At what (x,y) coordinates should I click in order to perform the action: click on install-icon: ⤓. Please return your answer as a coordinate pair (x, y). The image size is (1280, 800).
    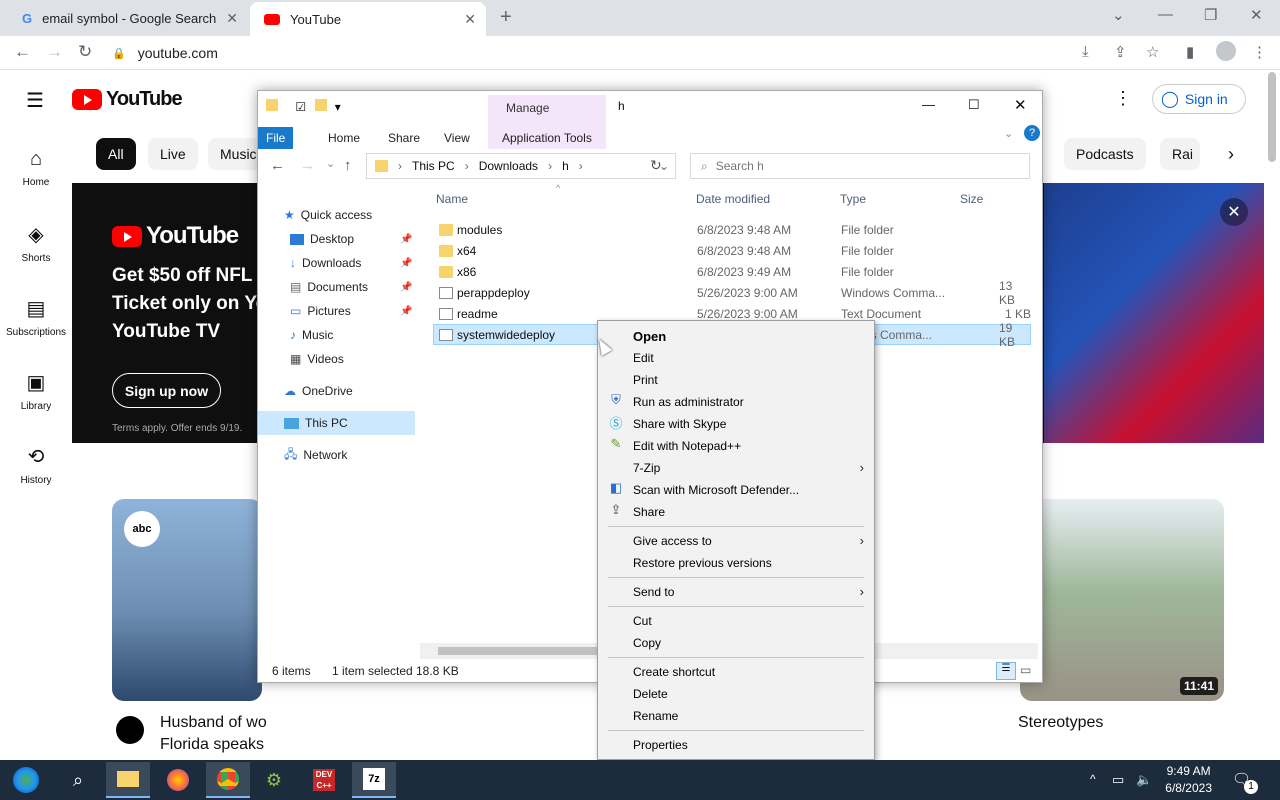
    Looking at the image, I should click on (1085, 51).